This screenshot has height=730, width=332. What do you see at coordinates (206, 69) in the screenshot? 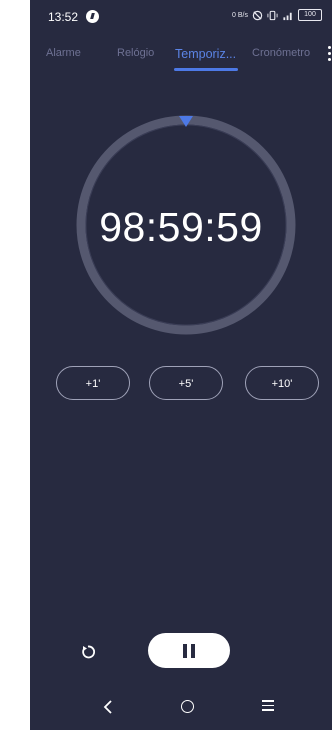
I see `active-tab-indicator` at bounding box center [206, 69].